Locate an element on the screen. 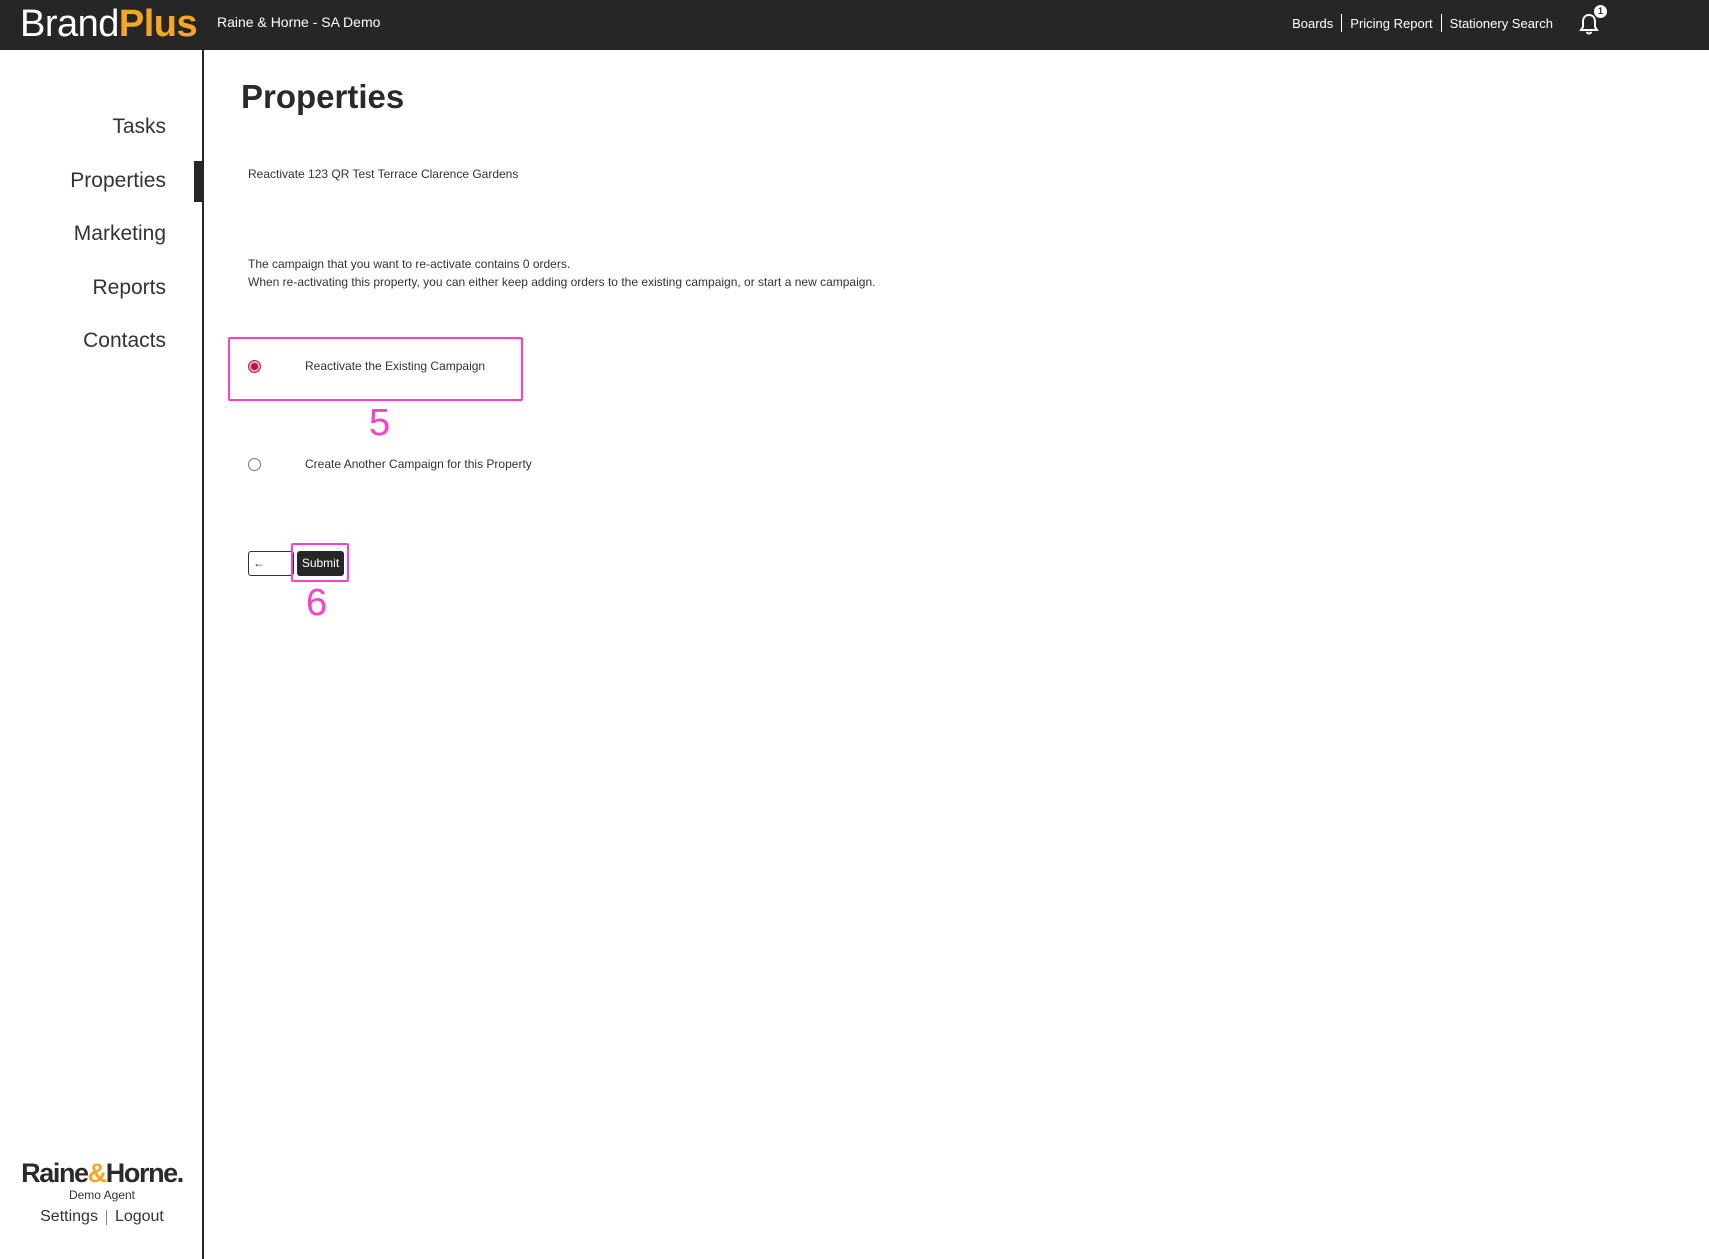 The width and height of the screenshot is (1709, 1259). active-item-indicator is located at coordinates (199, 181).